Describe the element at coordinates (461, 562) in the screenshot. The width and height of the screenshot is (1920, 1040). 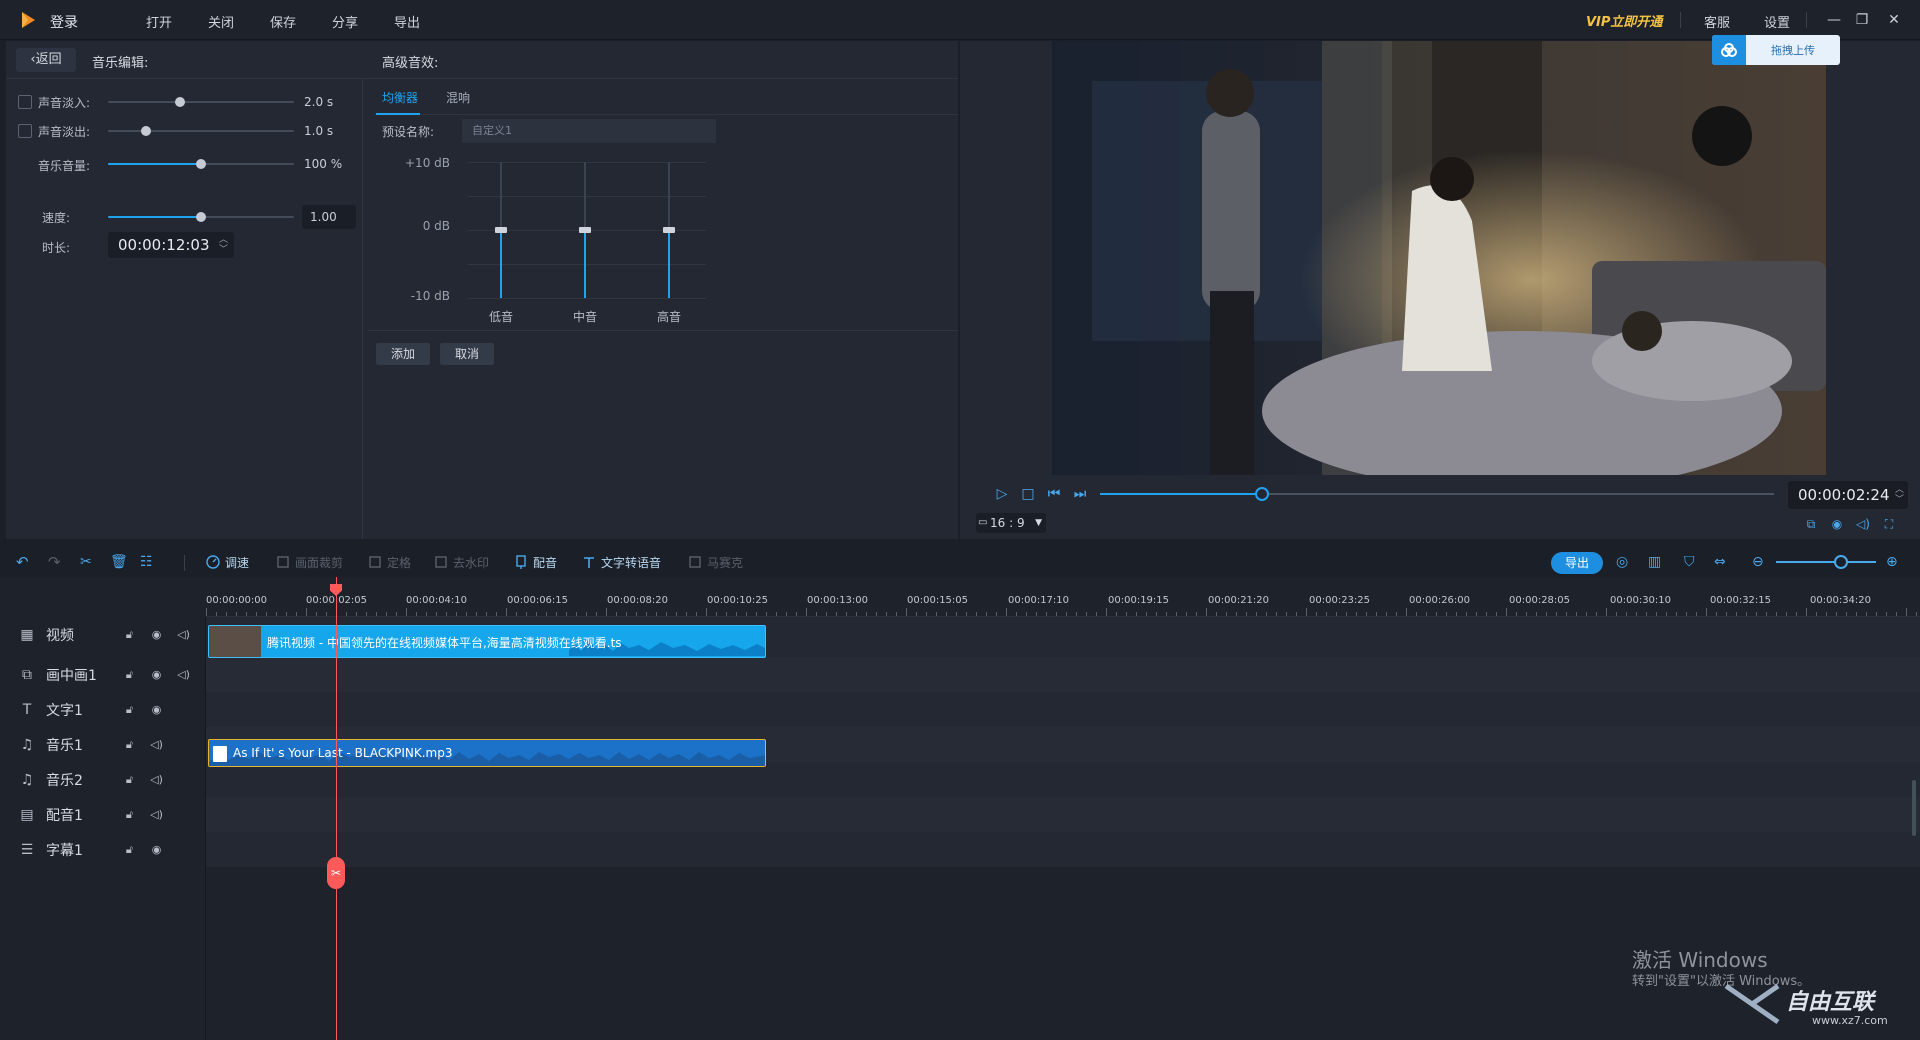
I see `remove-watermark-tool: 去水印` at that location.